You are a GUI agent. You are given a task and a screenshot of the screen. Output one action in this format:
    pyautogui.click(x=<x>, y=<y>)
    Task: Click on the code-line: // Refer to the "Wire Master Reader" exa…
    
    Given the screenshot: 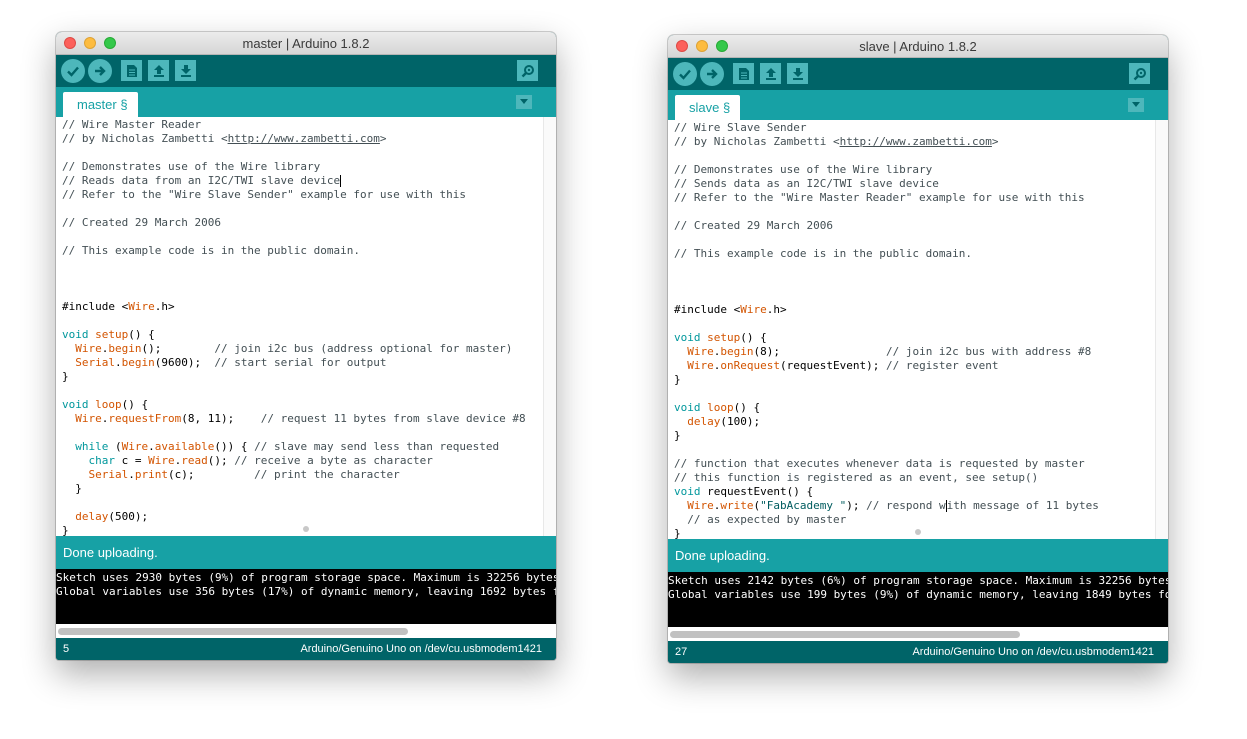 What is the action you would take?
    pyautogui.click(x=879, y=198)
    